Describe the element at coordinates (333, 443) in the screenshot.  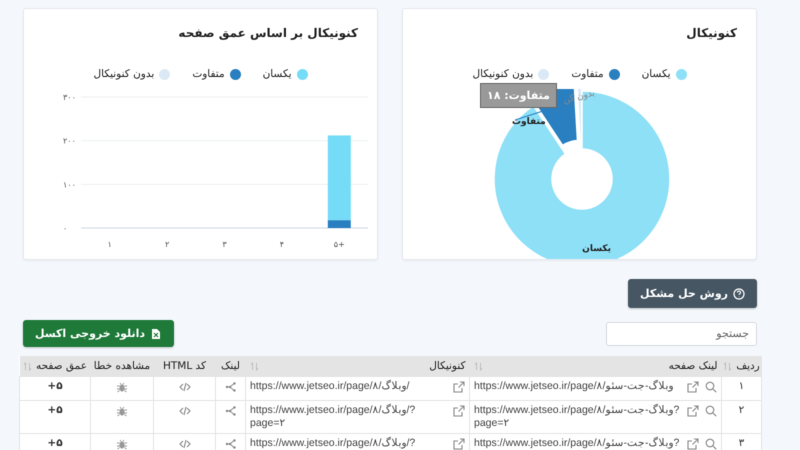
I see `canonical-url: https://www.jetseo.ir/page/۸/وبلاگ/?` at that location.